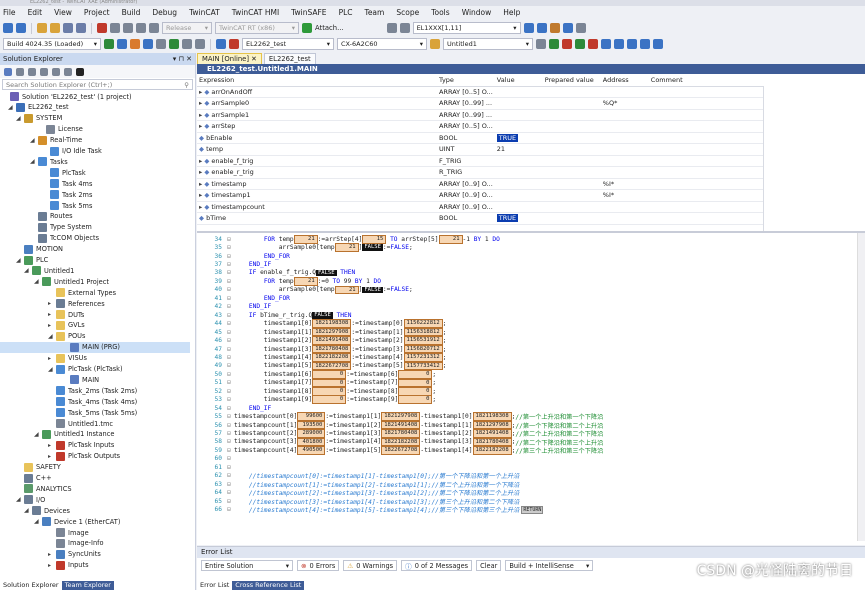 Image resolution: width=865 pixels, height=590 pixels. I want to click on tree-node: External Types, so click(95, 292).